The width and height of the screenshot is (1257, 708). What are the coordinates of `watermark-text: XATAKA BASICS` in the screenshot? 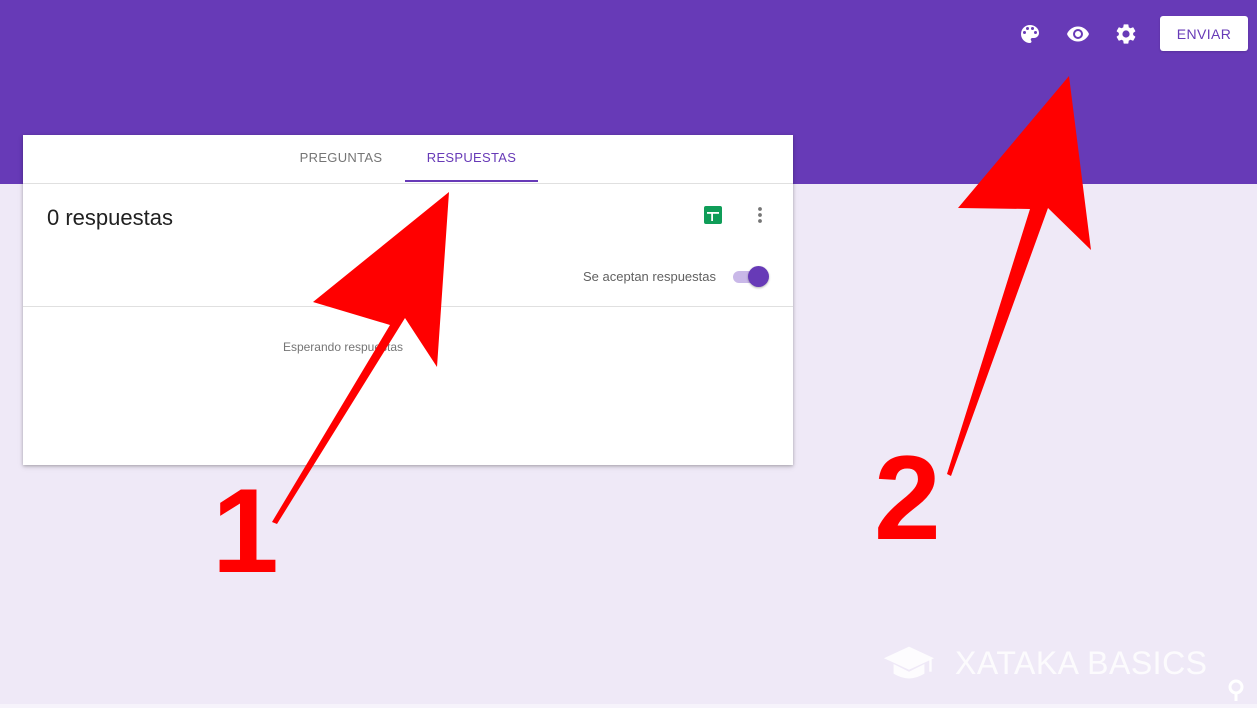 It's located at (1081, 663).